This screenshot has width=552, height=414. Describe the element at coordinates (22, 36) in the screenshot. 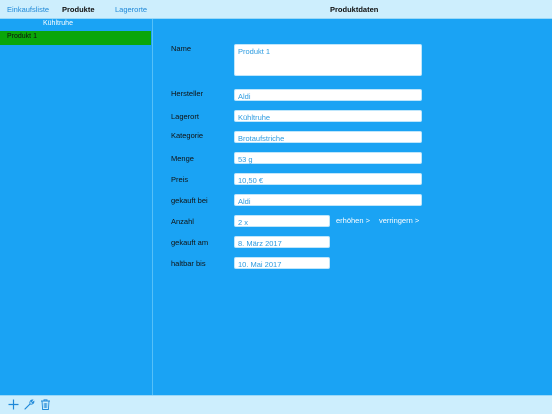

I see `list-item-label: Produkt 1` at that location.